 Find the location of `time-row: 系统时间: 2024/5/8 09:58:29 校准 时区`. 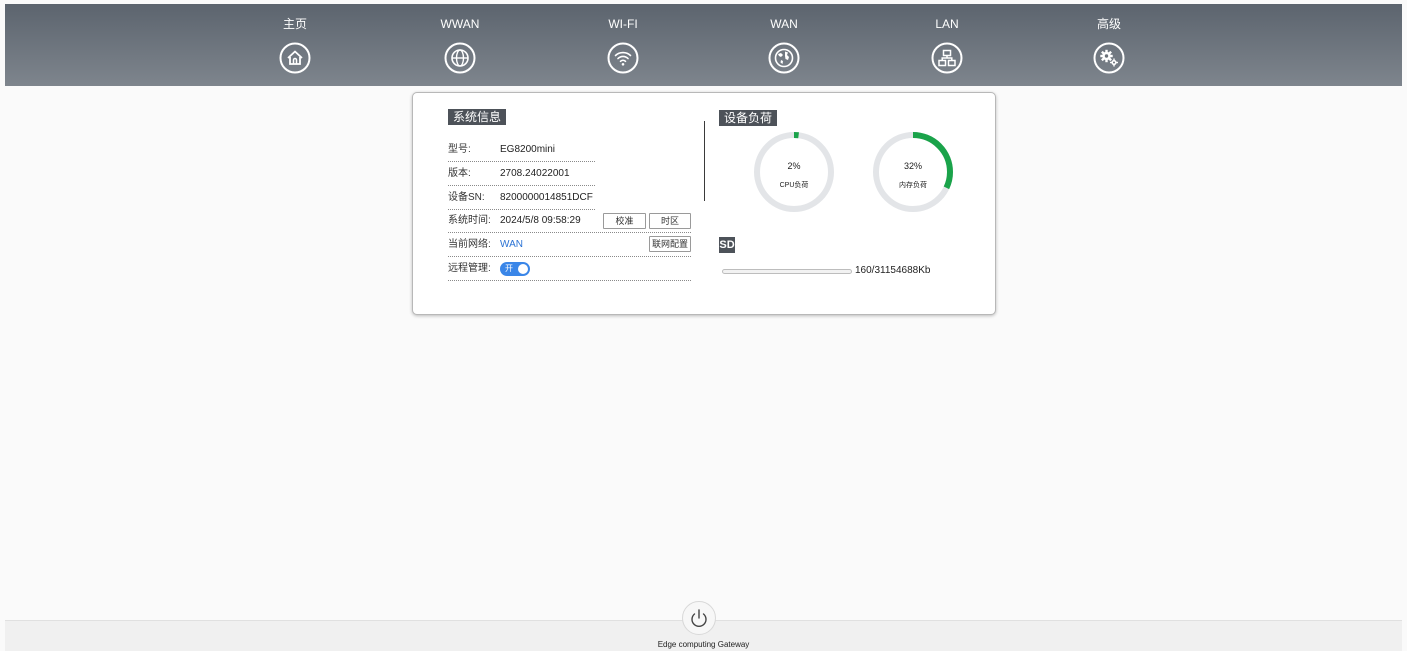

time-row: 系统时间: 2024/5/8 09:58:29 校准 时区 is located at coordinates (569, 221).